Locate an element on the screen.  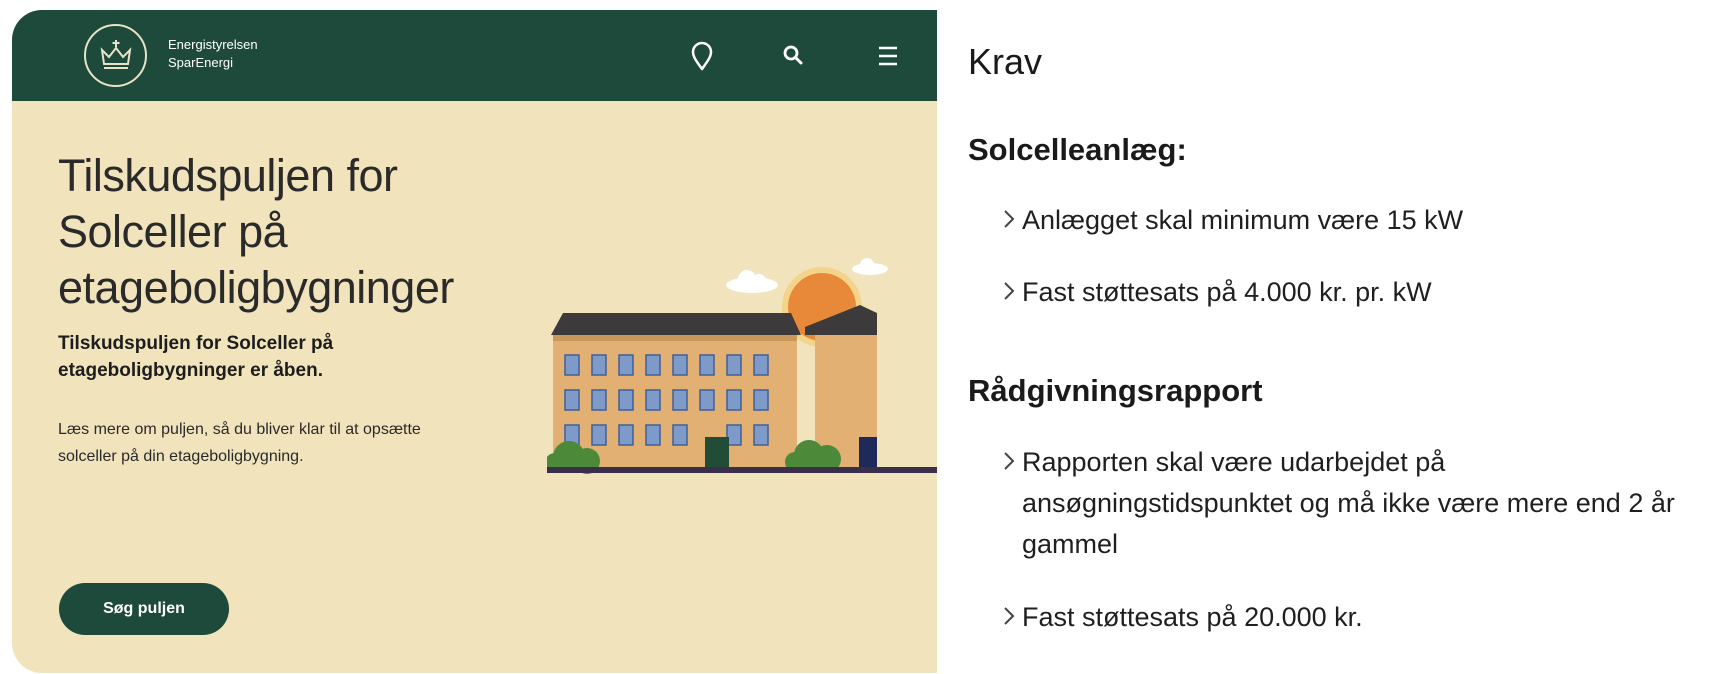
list-item: Fast støttesats på 20.000 kr. is located at coordinates (1353, 617).